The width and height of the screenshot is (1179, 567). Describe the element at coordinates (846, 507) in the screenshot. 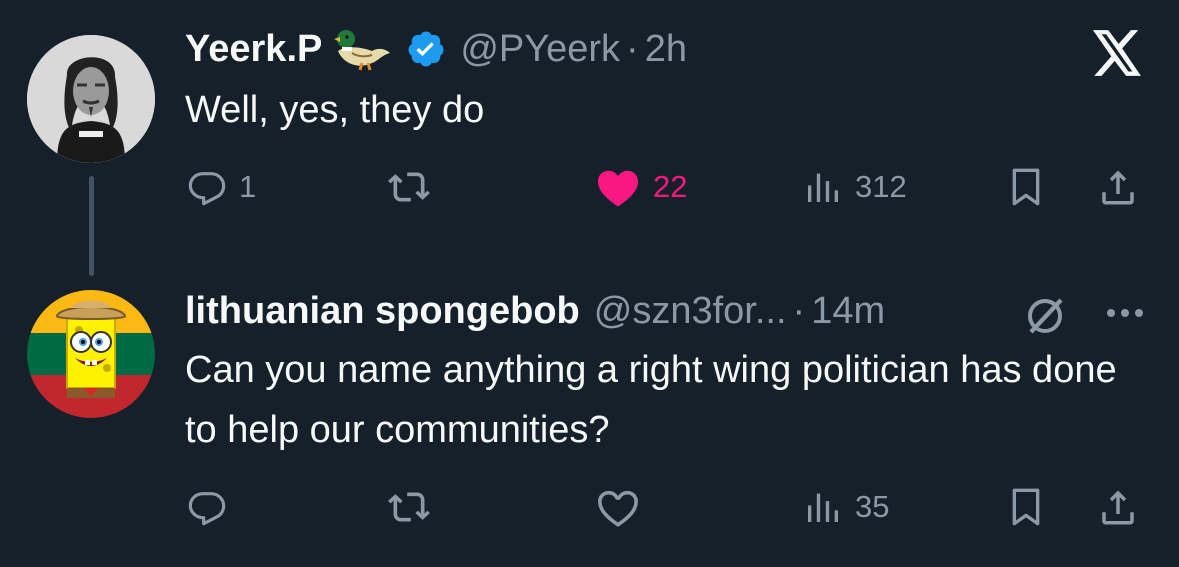

I see `views-button: 35` at that location.